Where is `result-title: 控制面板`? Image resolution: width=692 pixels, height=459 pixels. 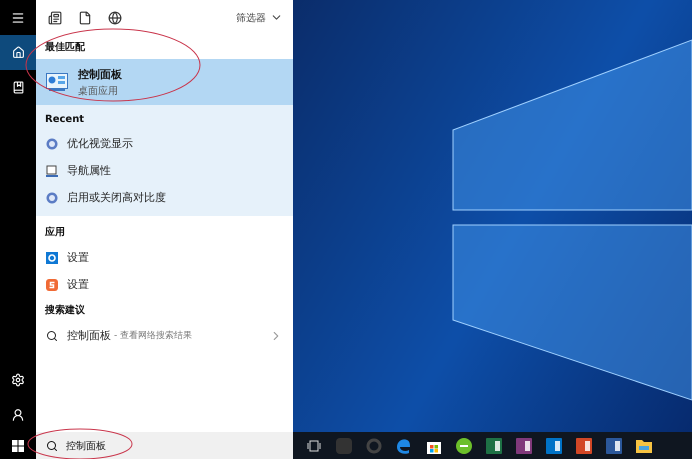 result-title: 控制面板 is located at coordinates (100, 74).